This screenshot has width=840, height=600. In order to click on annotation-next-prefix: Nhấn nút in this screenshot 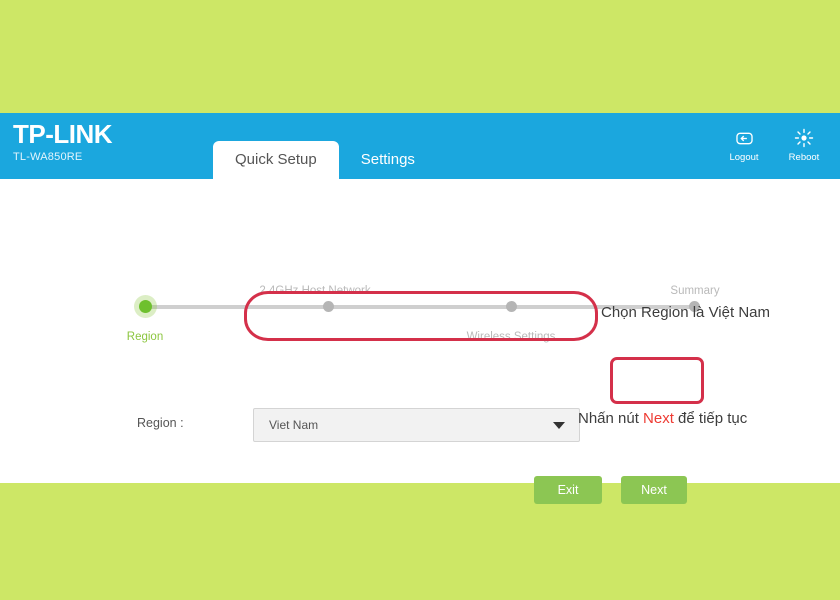, I will do `click(611, 418)`.